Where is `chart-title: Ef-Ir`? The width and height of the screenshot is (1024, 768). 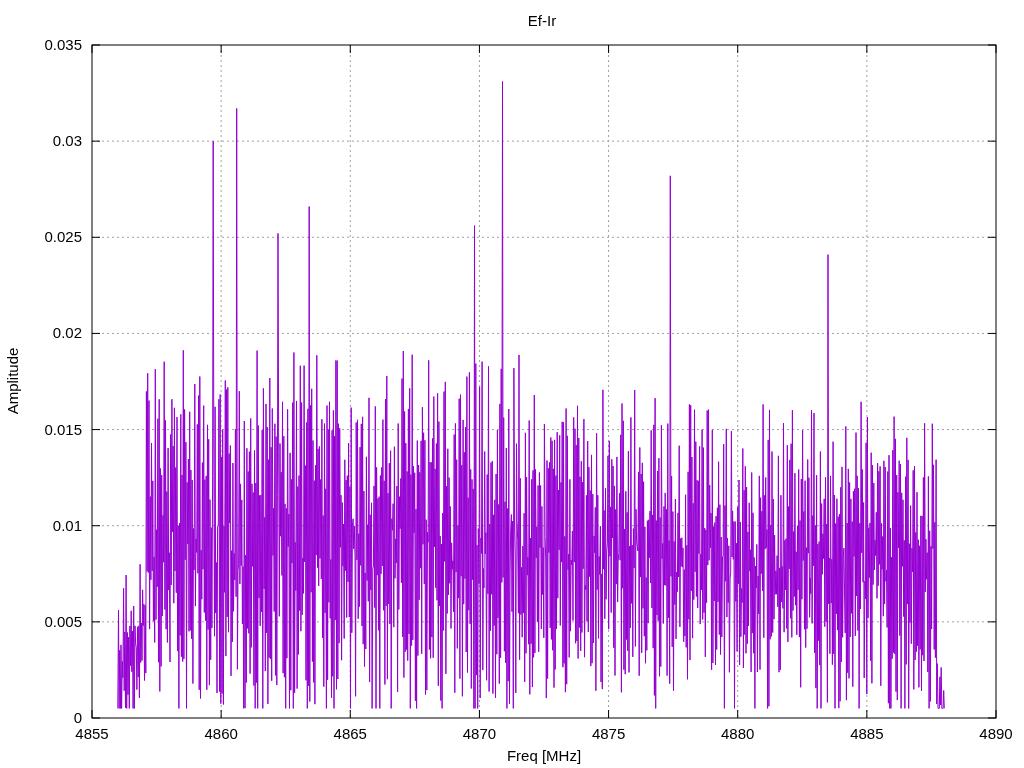
chart-title: Ef-Ir is located at coordinates (542, 20).